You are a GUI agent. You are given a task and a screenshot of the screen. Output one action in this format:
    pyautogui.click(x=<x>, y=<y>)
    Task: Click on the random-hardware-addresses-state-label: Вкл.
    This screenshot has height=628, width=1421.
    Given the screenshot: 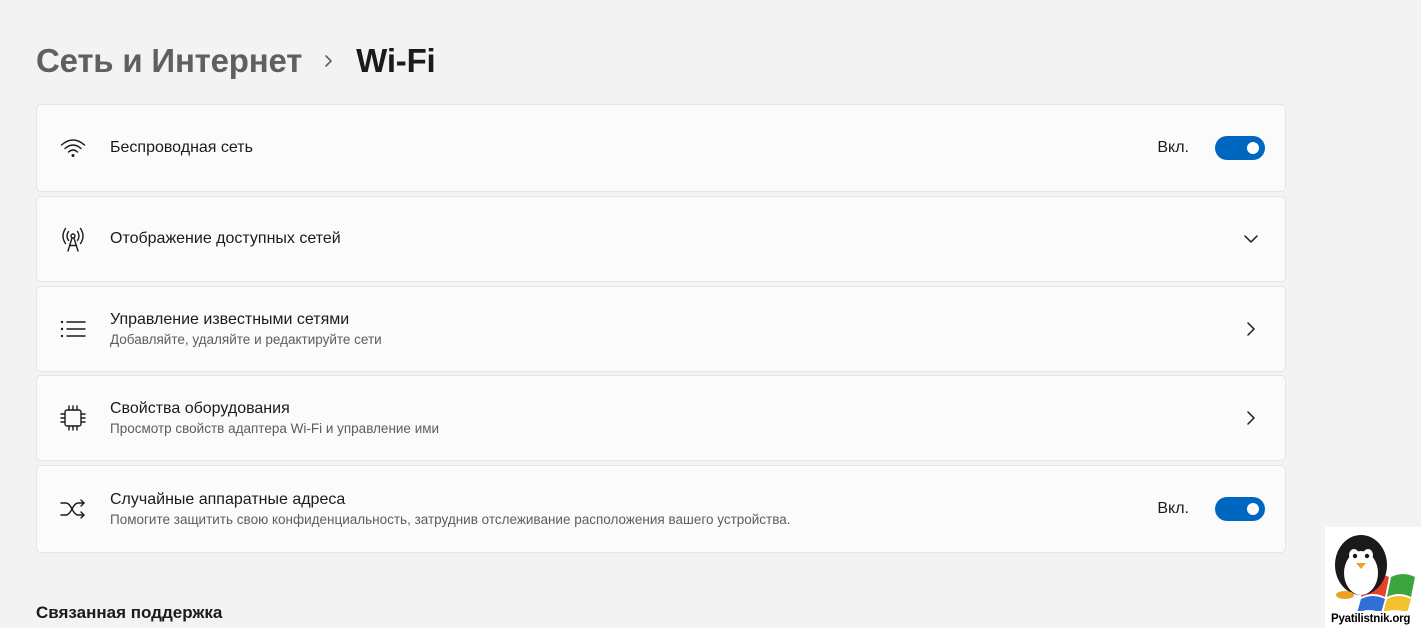 What is the action you would take?
    pyautogui.click(x=1173, y=508)
    